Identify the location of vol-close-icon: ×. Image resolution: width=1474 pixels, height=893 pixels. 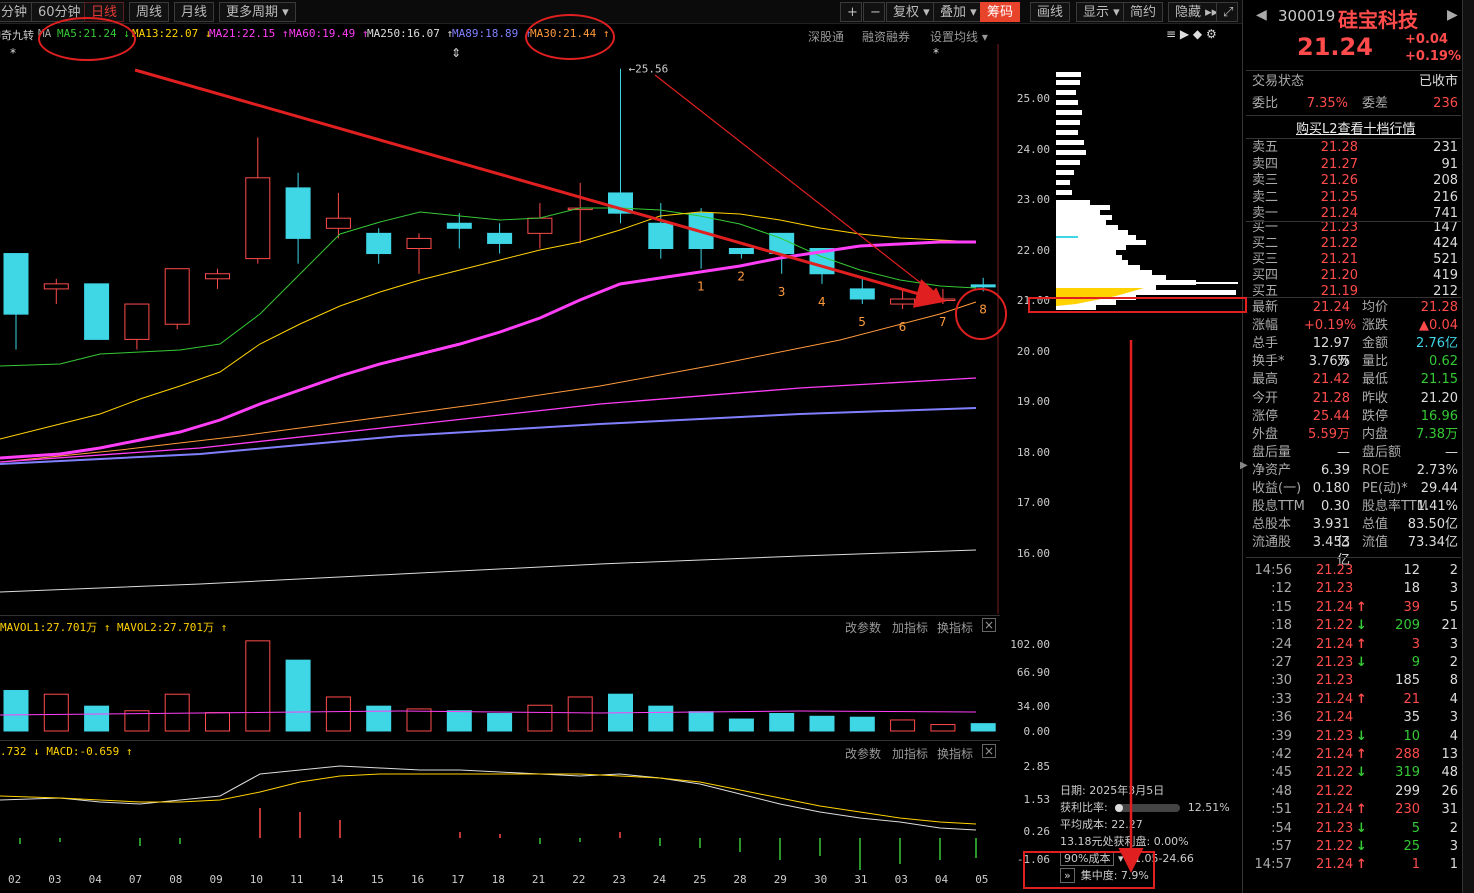
(989, 625).